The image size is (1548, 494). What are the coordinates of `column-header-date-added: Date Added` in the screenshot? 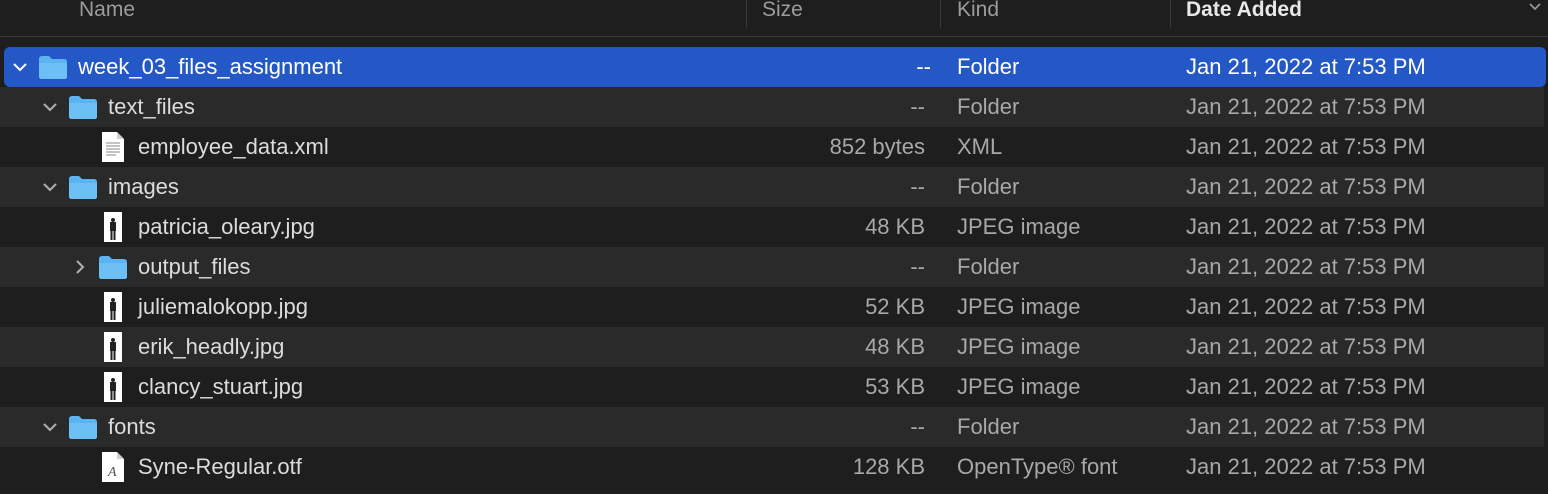 It's located at (1244, 11).